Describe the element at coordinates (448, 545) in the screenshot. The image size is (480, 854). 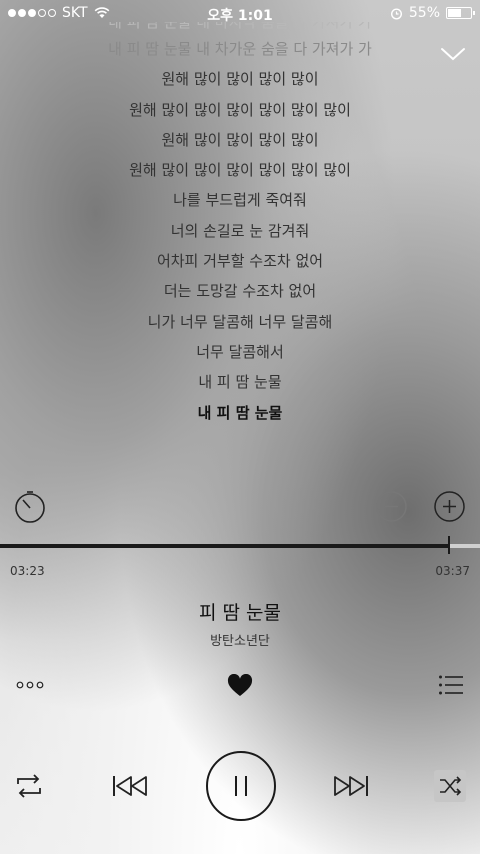
I see `seek-bar-handle` at that location.